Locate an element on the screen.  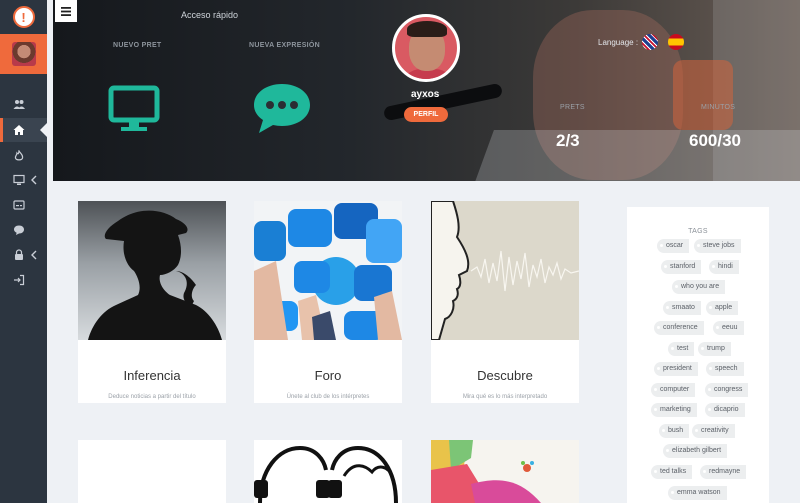
tags-title: TAGS is located at coordinates (698, 231).